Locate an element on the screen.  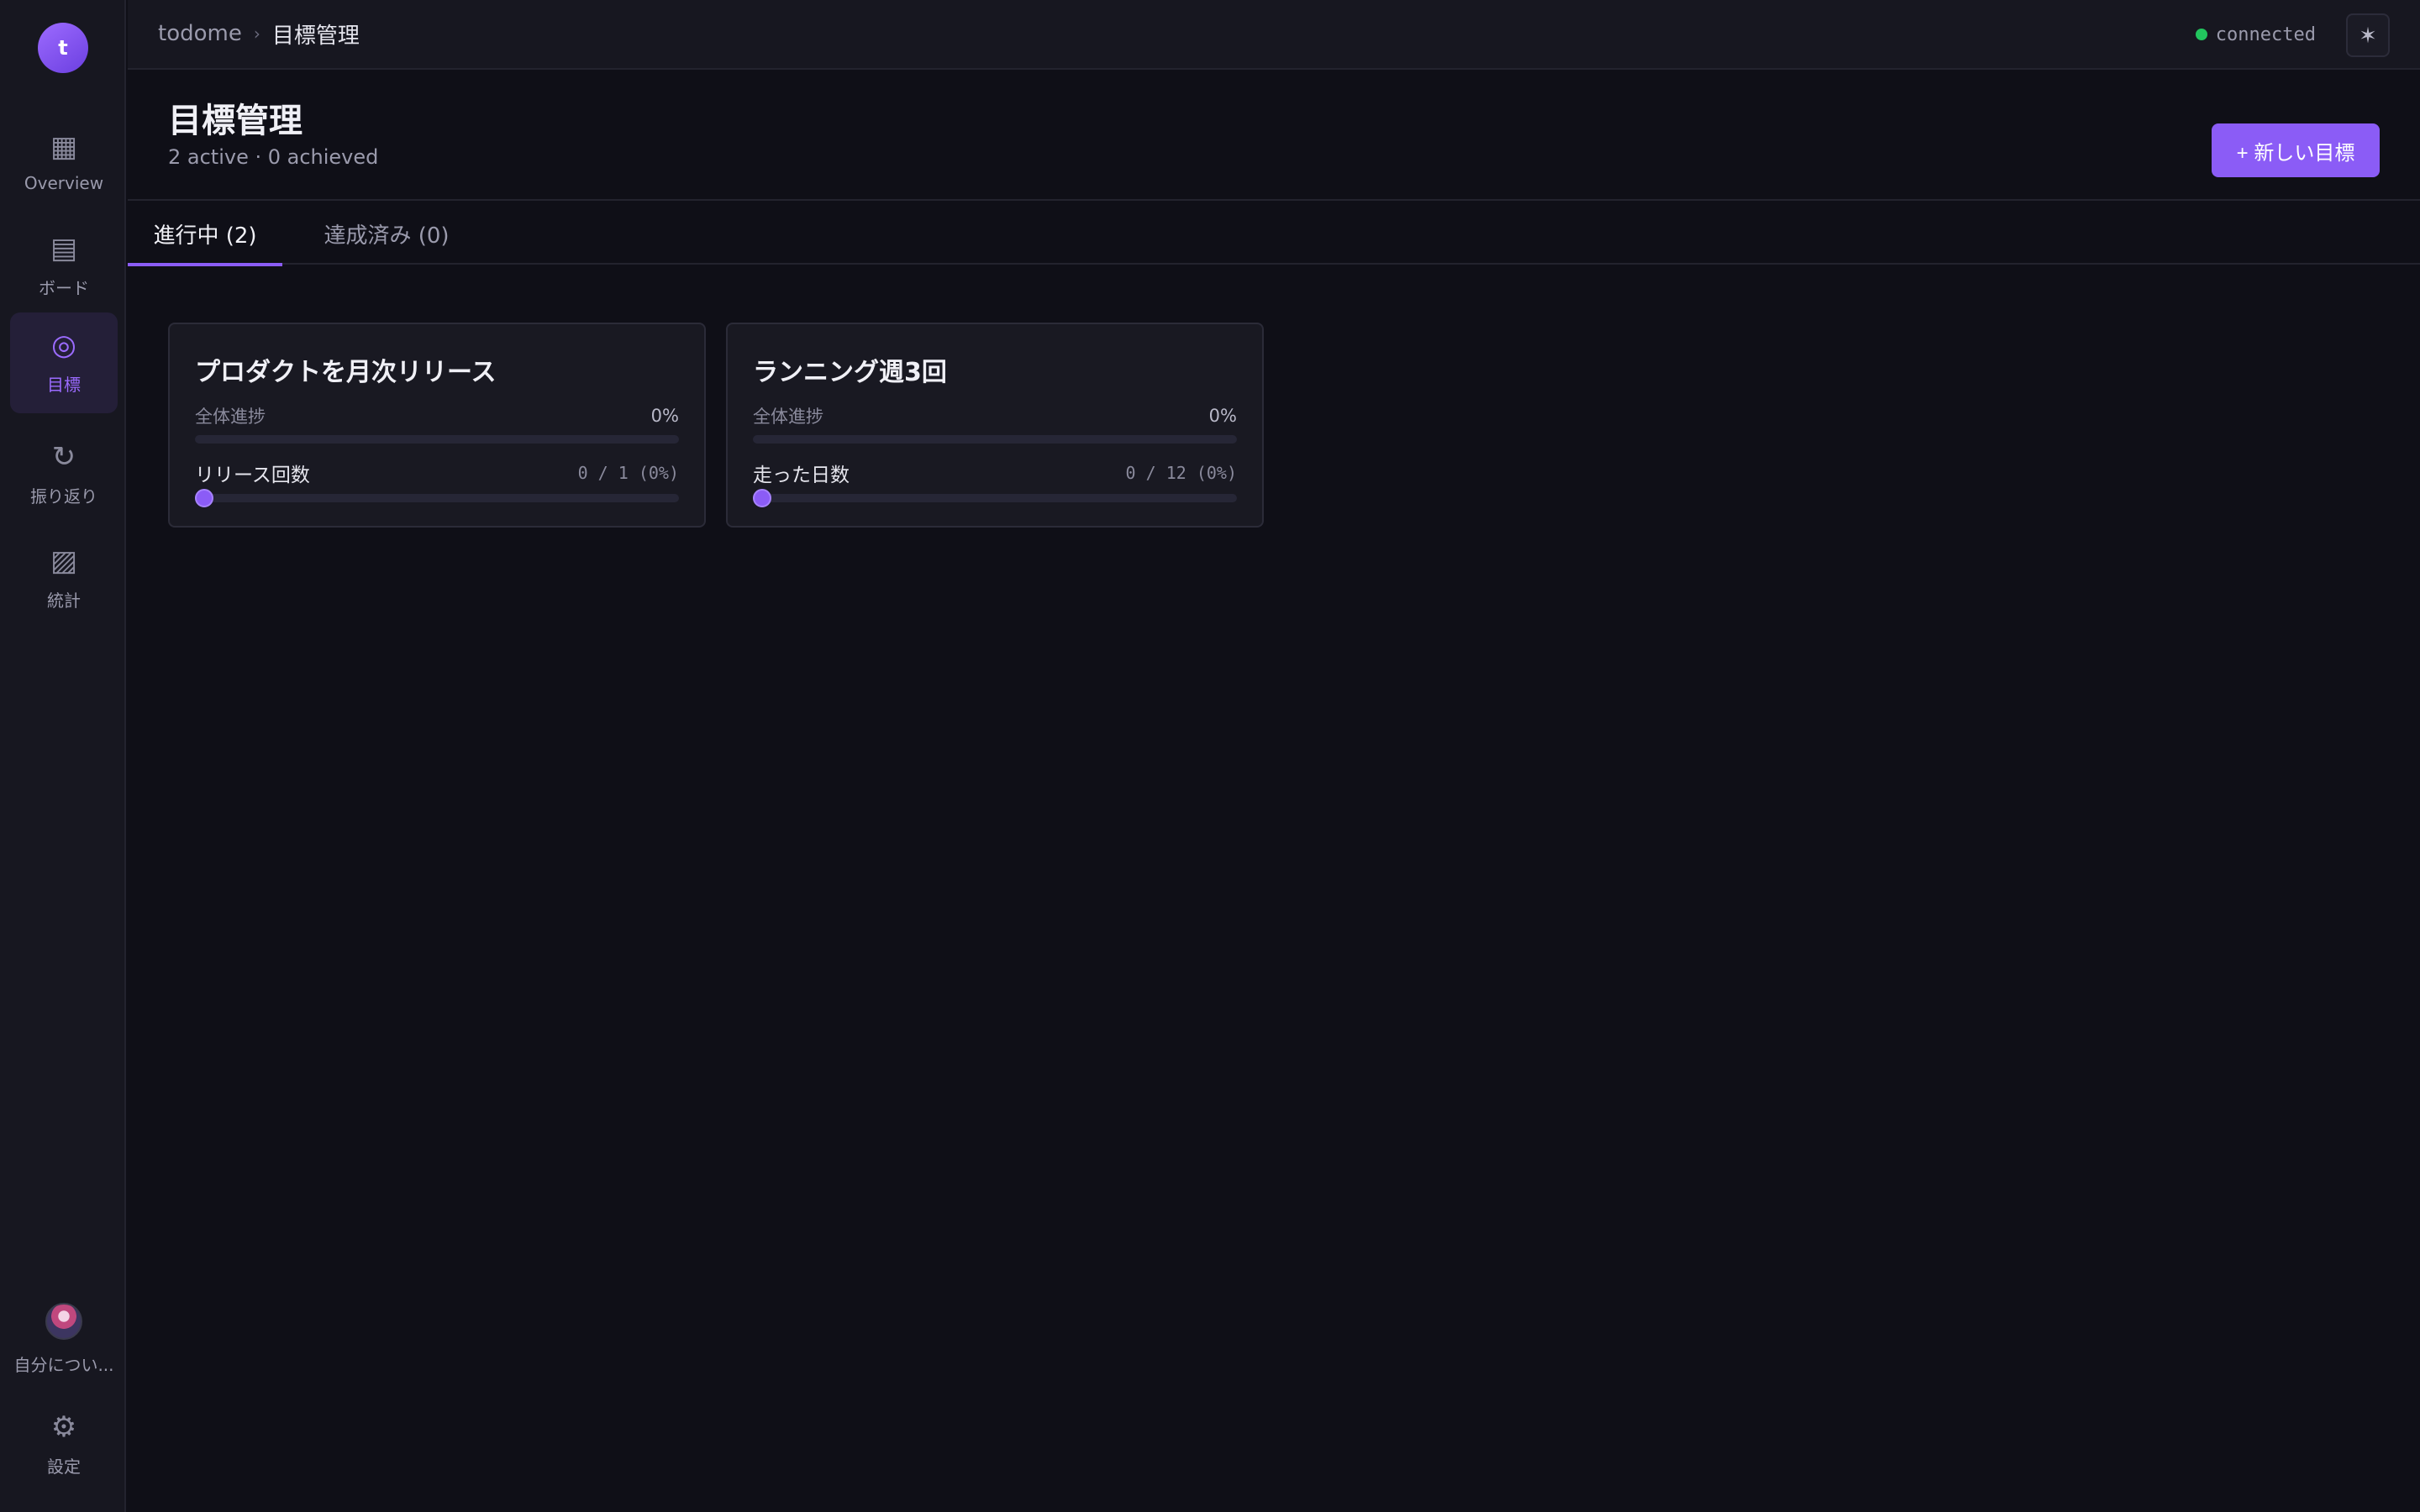
status-text: connected is located at coordinates (2266, 34).